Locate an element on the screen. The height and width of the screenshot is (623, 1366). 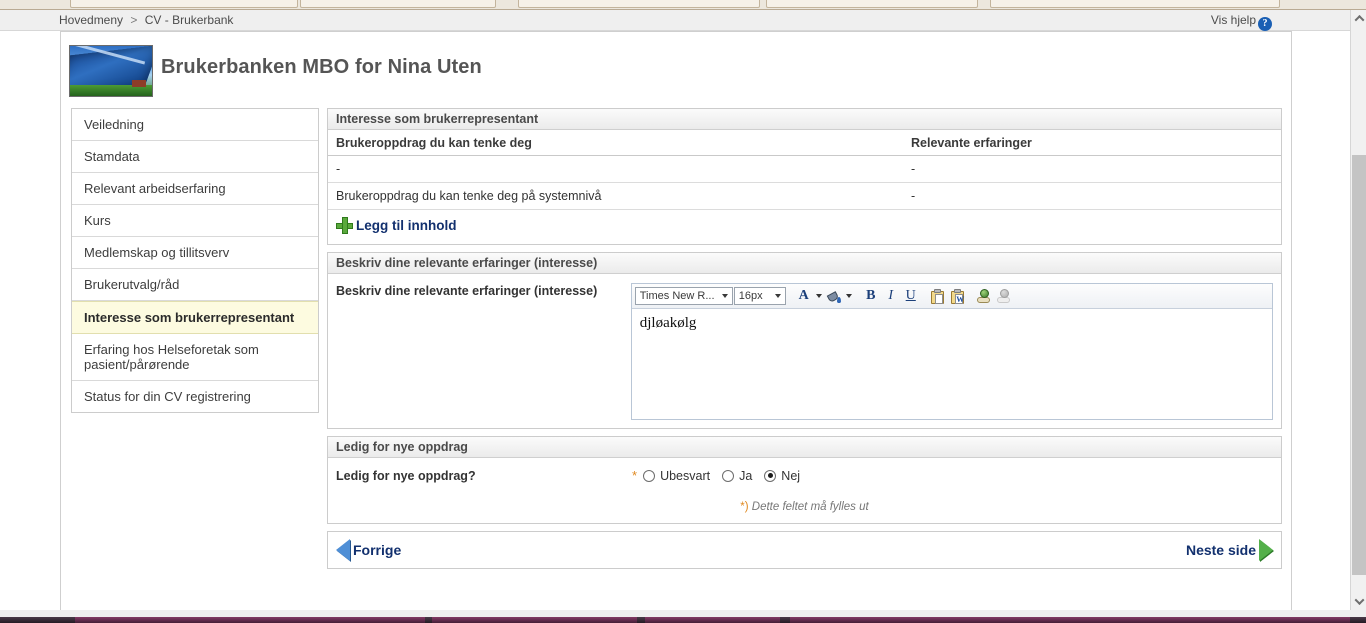
os-taskbar is located at coordinates (683, 620).